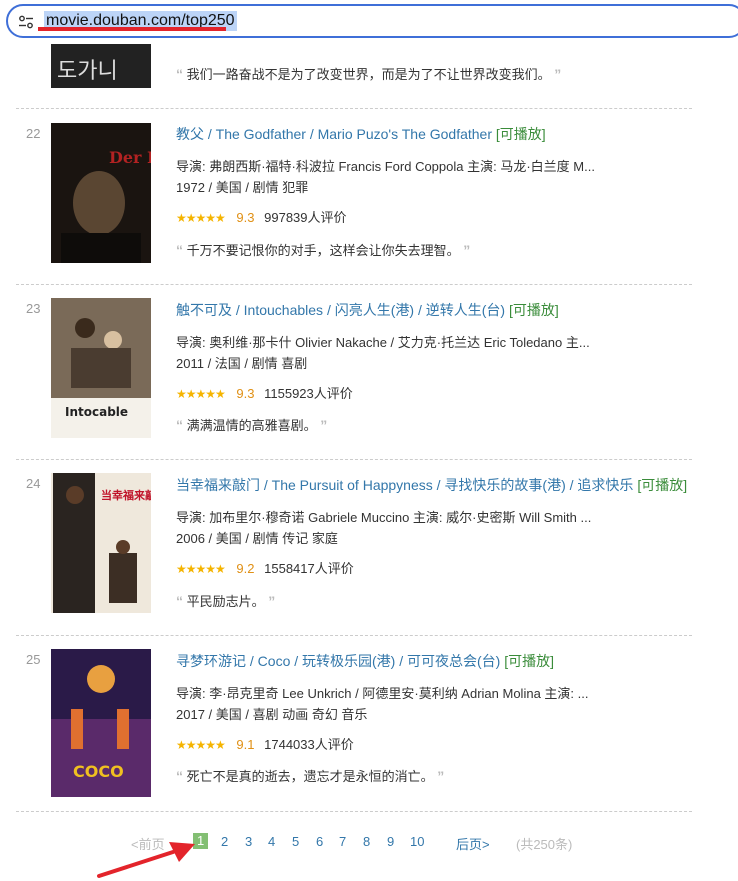 This screenshot has height=881, width=738. Describe the element at coordinates (130, 157) in the screenshot. I see `poster-text: Der Pate` at that location.